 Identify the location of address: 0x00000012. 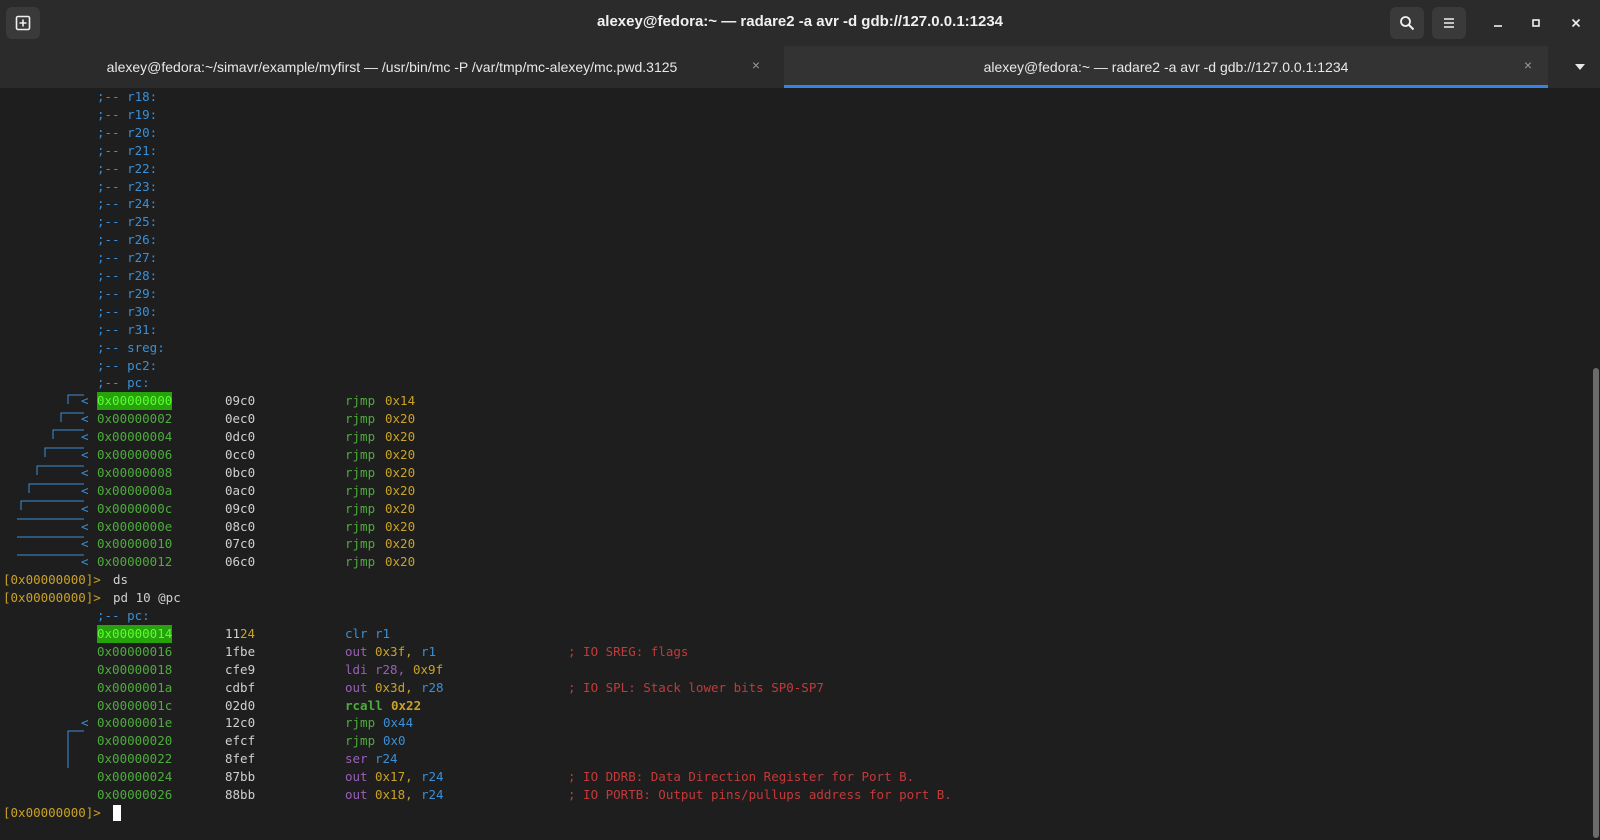
(135, 561).